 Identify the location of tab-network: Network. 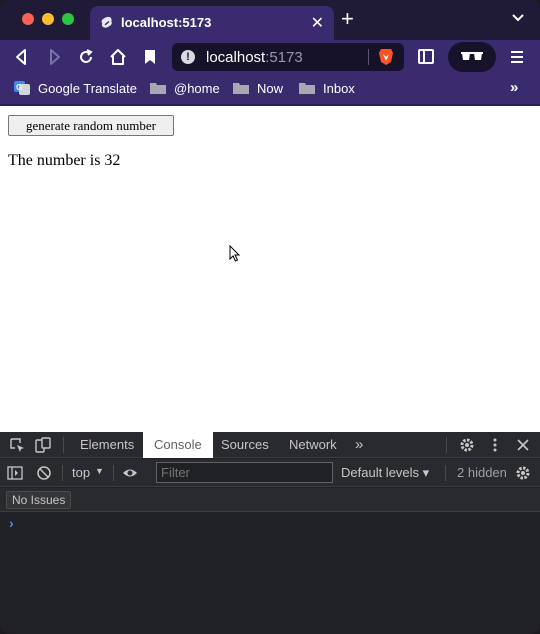
(313, 445).